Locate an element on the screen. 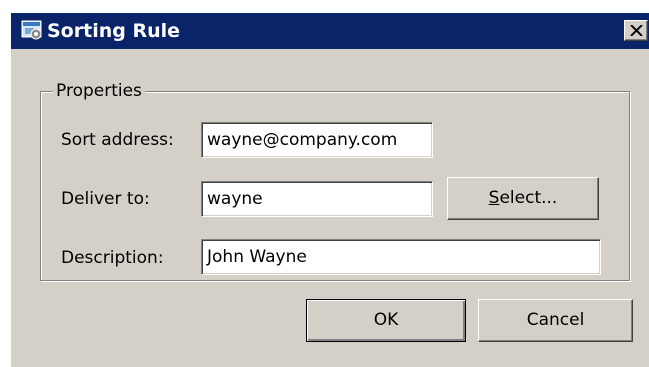  deliver-to-label: Deliver to: is located at coordinates (105, 199).